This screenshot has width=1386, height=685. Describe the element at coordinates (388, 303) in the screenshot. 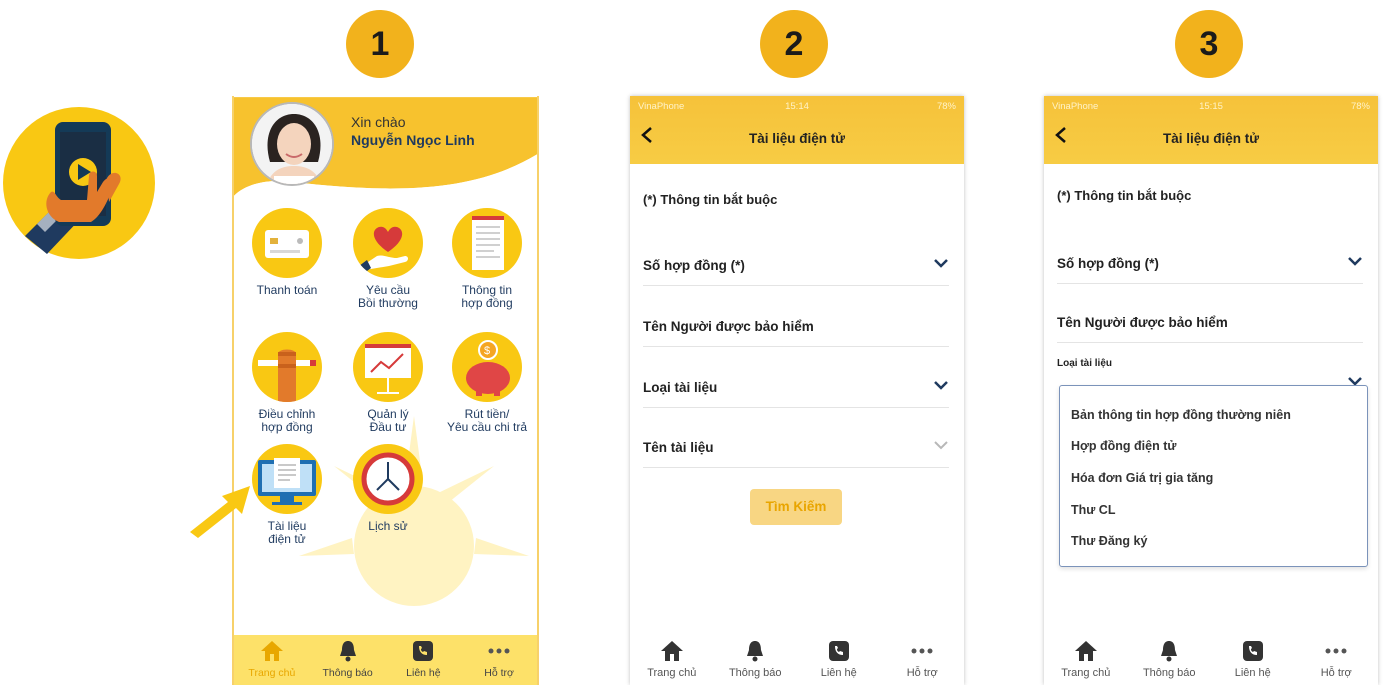

I see `tile-label: Bồi thường` at that location.